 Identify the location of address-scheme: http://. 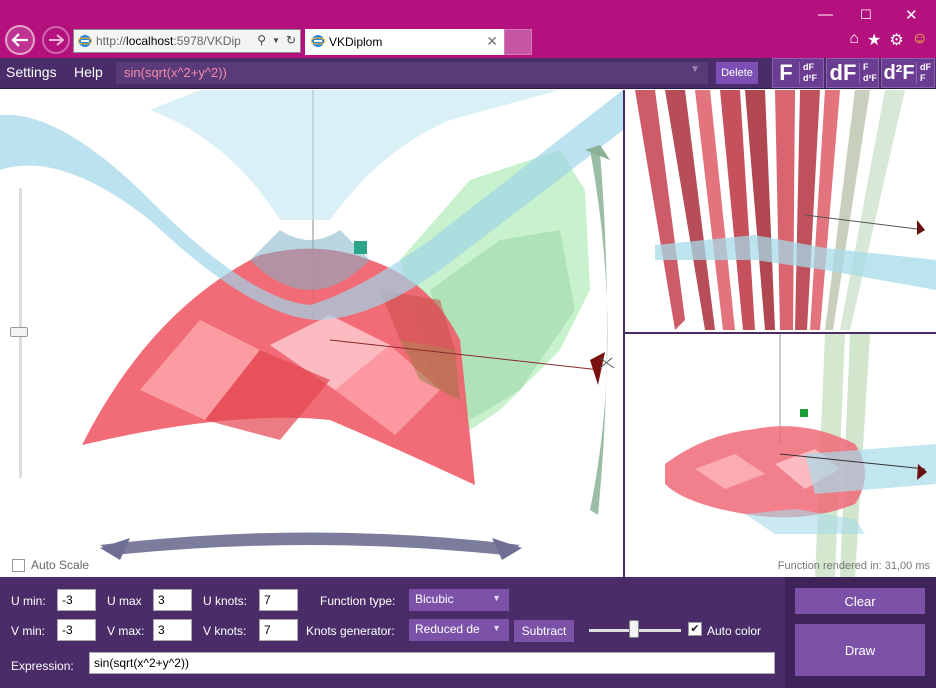
(111, 41).